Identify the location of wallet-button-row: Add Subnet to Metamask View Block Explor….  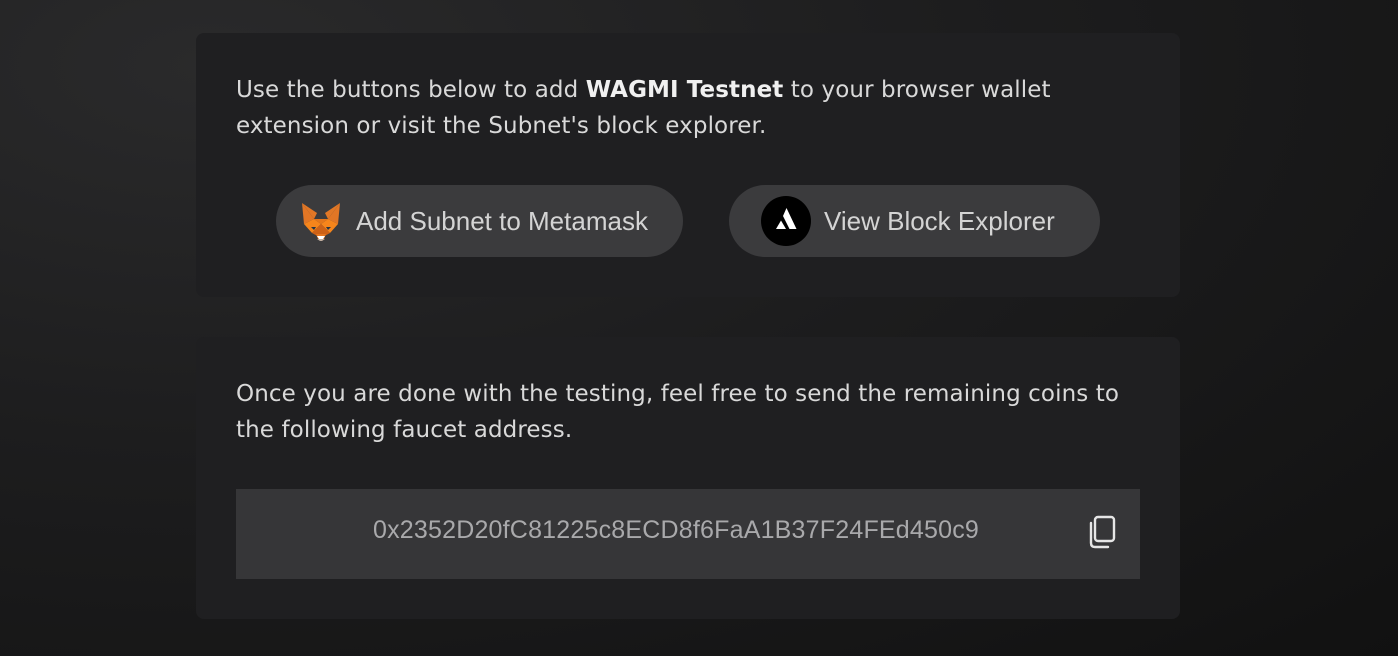
(688, 221).